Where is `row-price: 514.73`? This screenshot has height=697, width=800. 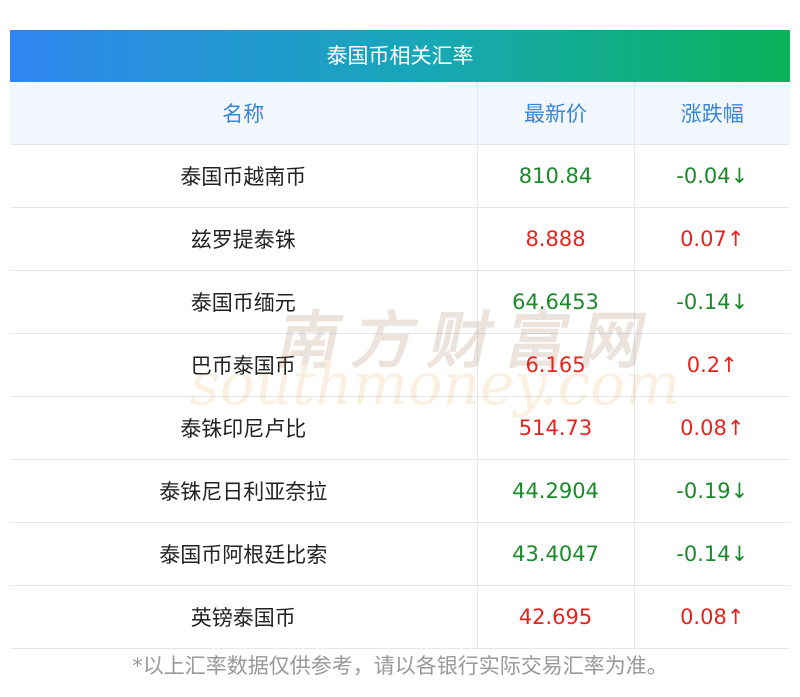
row-price: 514.73 is located at coordinates (555, 428).